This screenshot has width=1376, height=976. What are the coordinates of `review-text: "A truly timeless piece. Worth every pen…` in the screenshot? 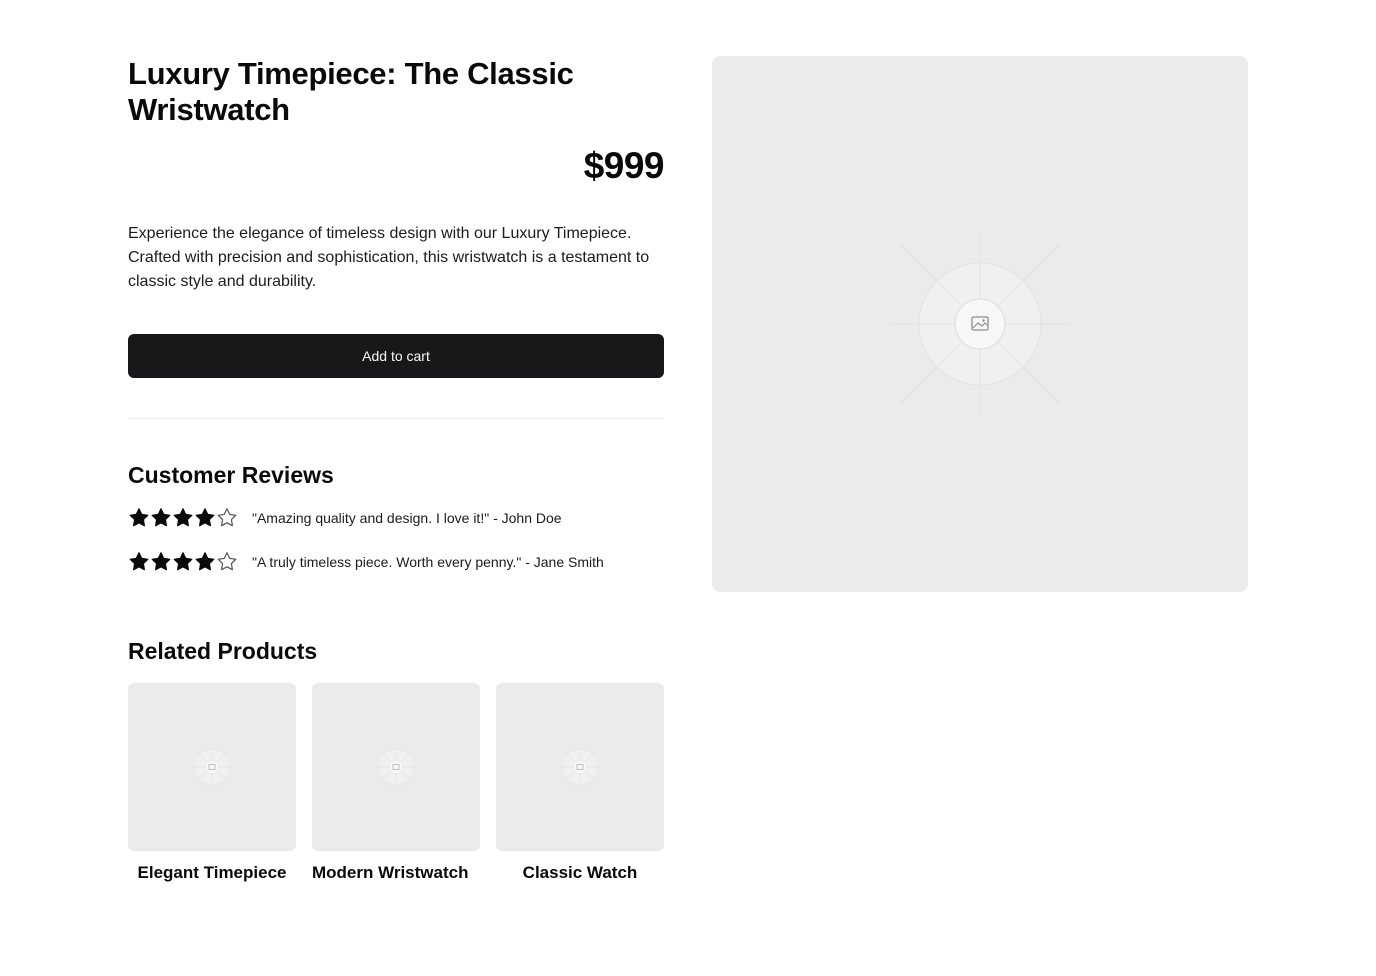 It's located at (428, 562).